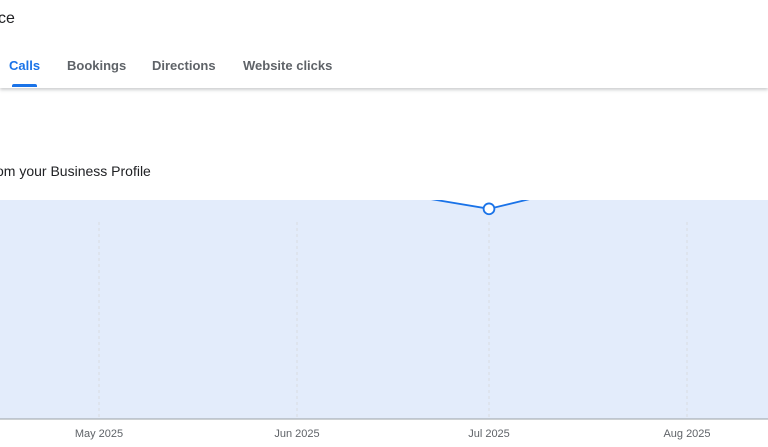 The image size is (768, 447). I want to click on active-tab-indicator, so click(24, 85).